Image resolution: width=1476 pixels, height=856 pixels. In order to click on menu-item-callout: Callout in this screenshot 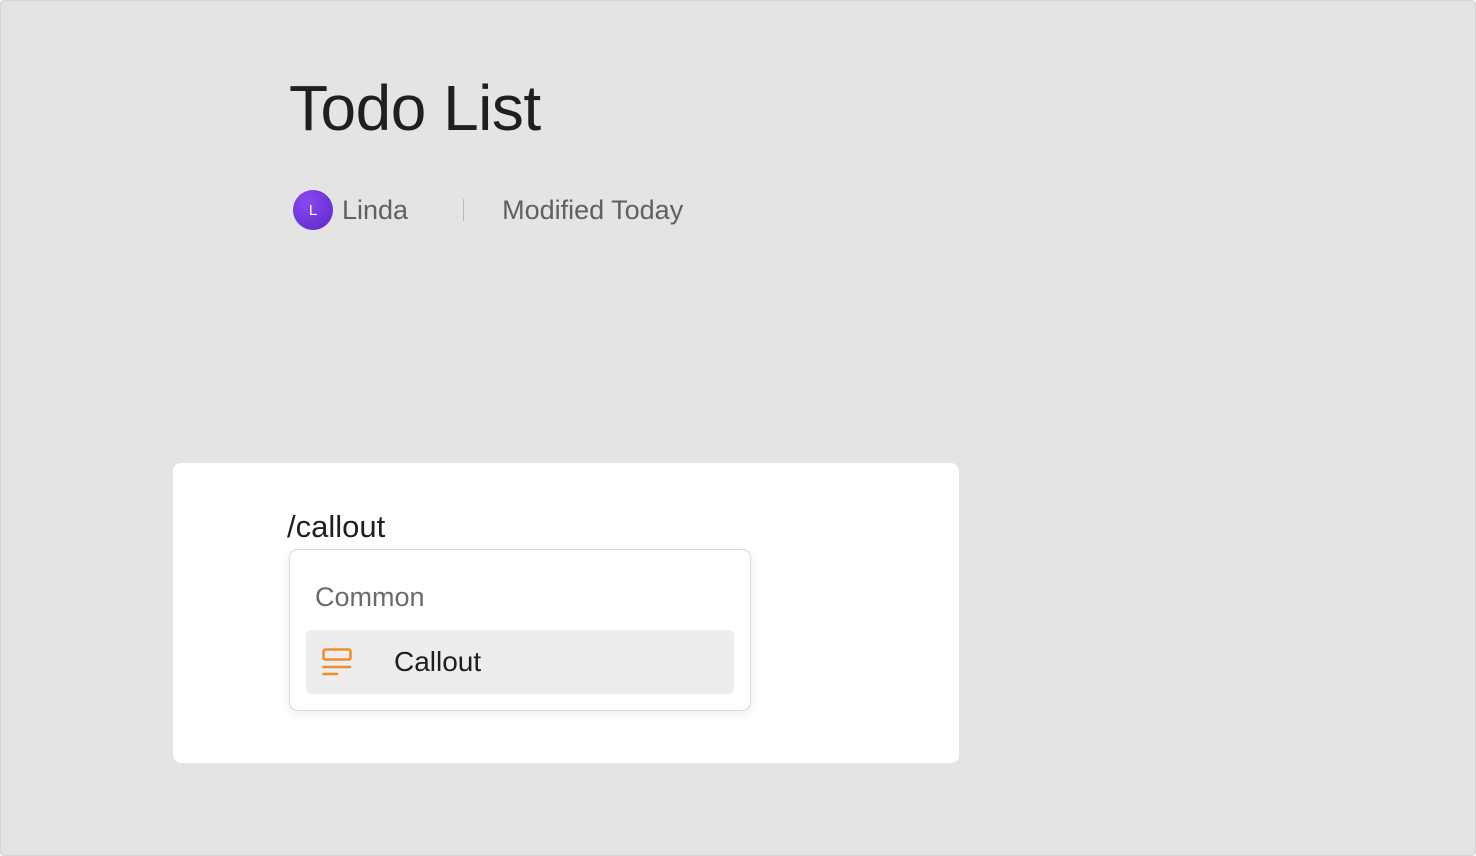, I will do `click(520, 662)`.